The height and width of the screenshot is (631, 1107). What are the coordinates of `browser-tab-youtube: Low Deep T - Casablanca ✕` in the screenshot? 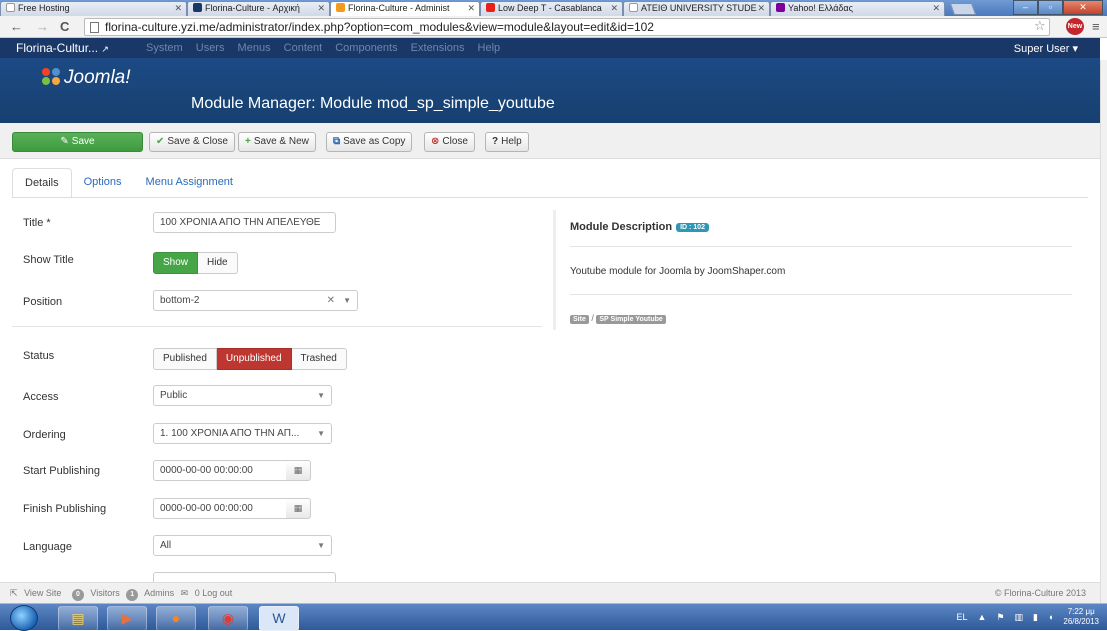 It's located at (551, 8).